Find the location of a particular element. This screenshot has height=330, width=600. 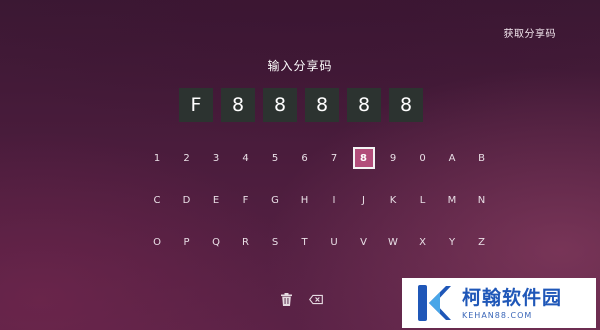

code-box: F is located at coordinates (196, 105).